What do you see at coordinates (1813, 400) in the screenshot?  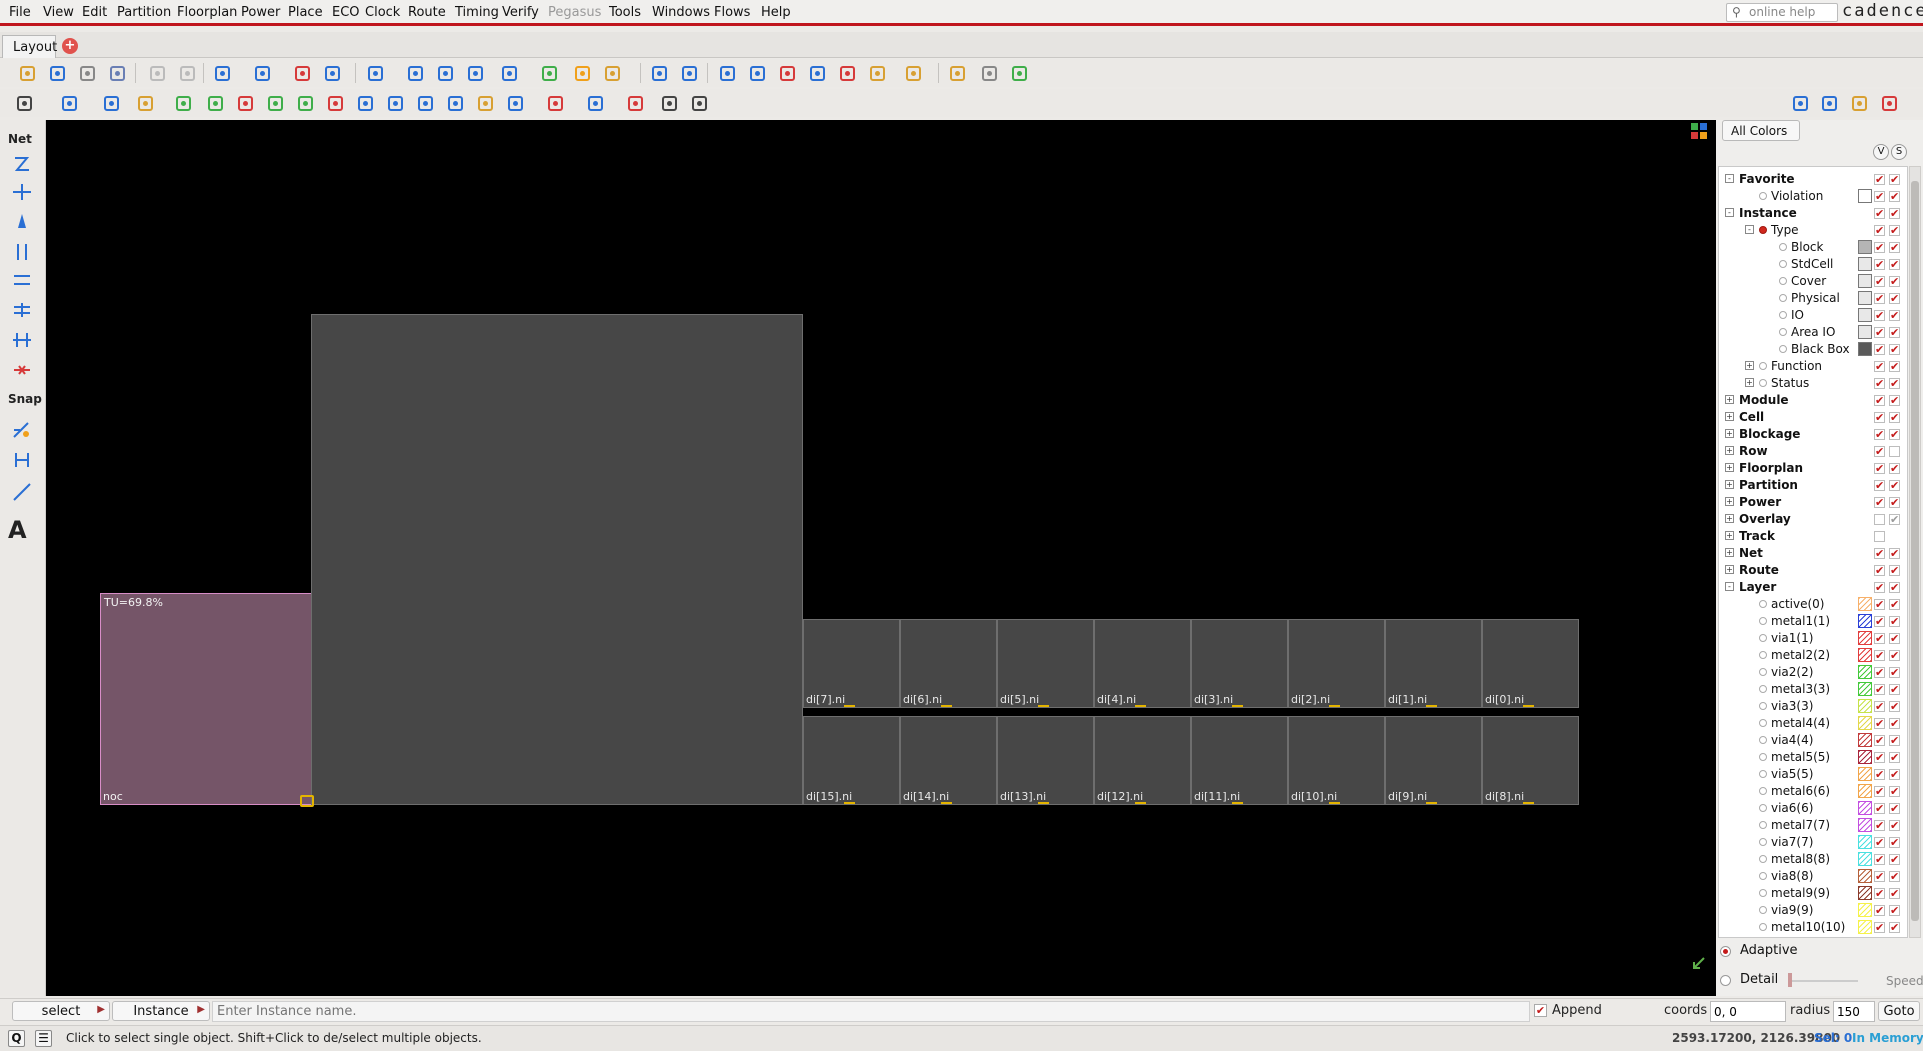 I see `tree-row-module: + Module ✔ ✔` at bounding box center [1813, 400].